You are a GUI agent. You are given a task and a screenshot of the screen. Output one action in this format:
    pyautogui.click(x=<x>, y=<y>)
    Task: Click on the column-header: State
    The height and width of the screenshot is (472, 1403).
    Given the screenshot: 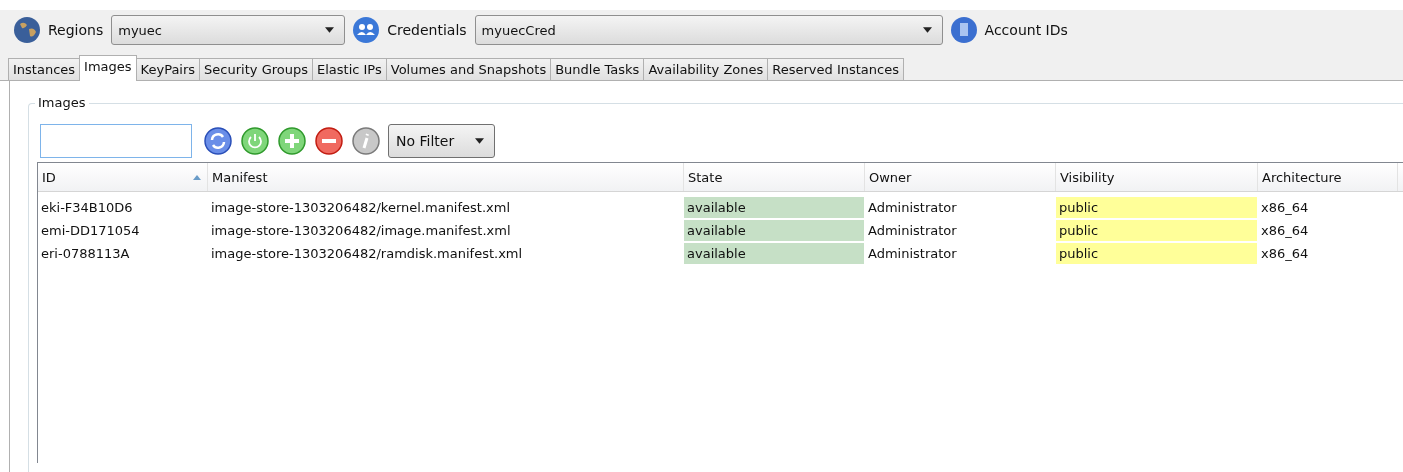 What is the action you would take?
    pyautogui.click(x=774, y=177)
    